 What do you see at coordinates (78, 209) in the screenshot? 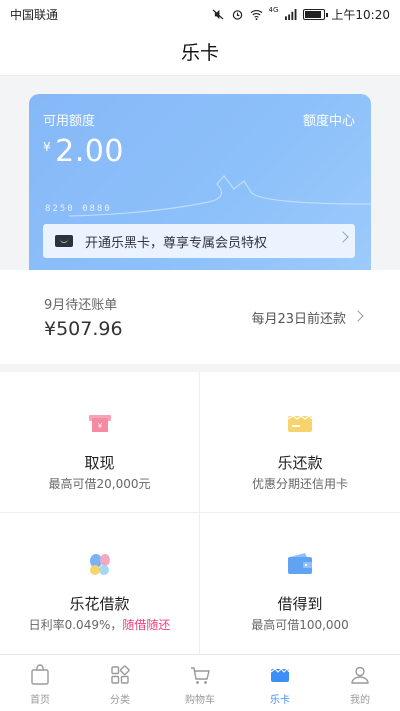
I see `card-number: 8250 0880` at bounding box center [78, 209].